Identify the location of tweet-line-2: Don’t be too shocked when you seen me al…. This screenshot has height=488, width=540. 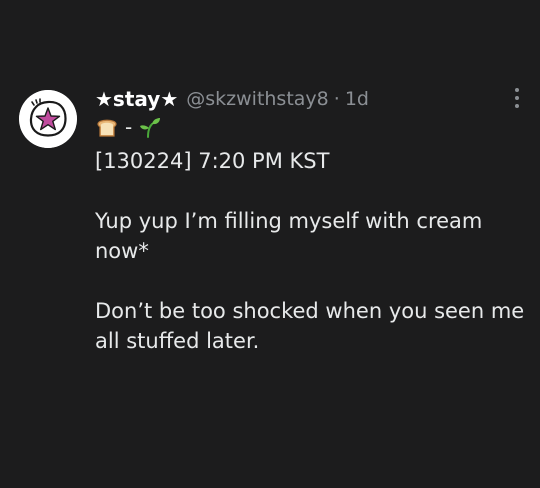
(310, 326).